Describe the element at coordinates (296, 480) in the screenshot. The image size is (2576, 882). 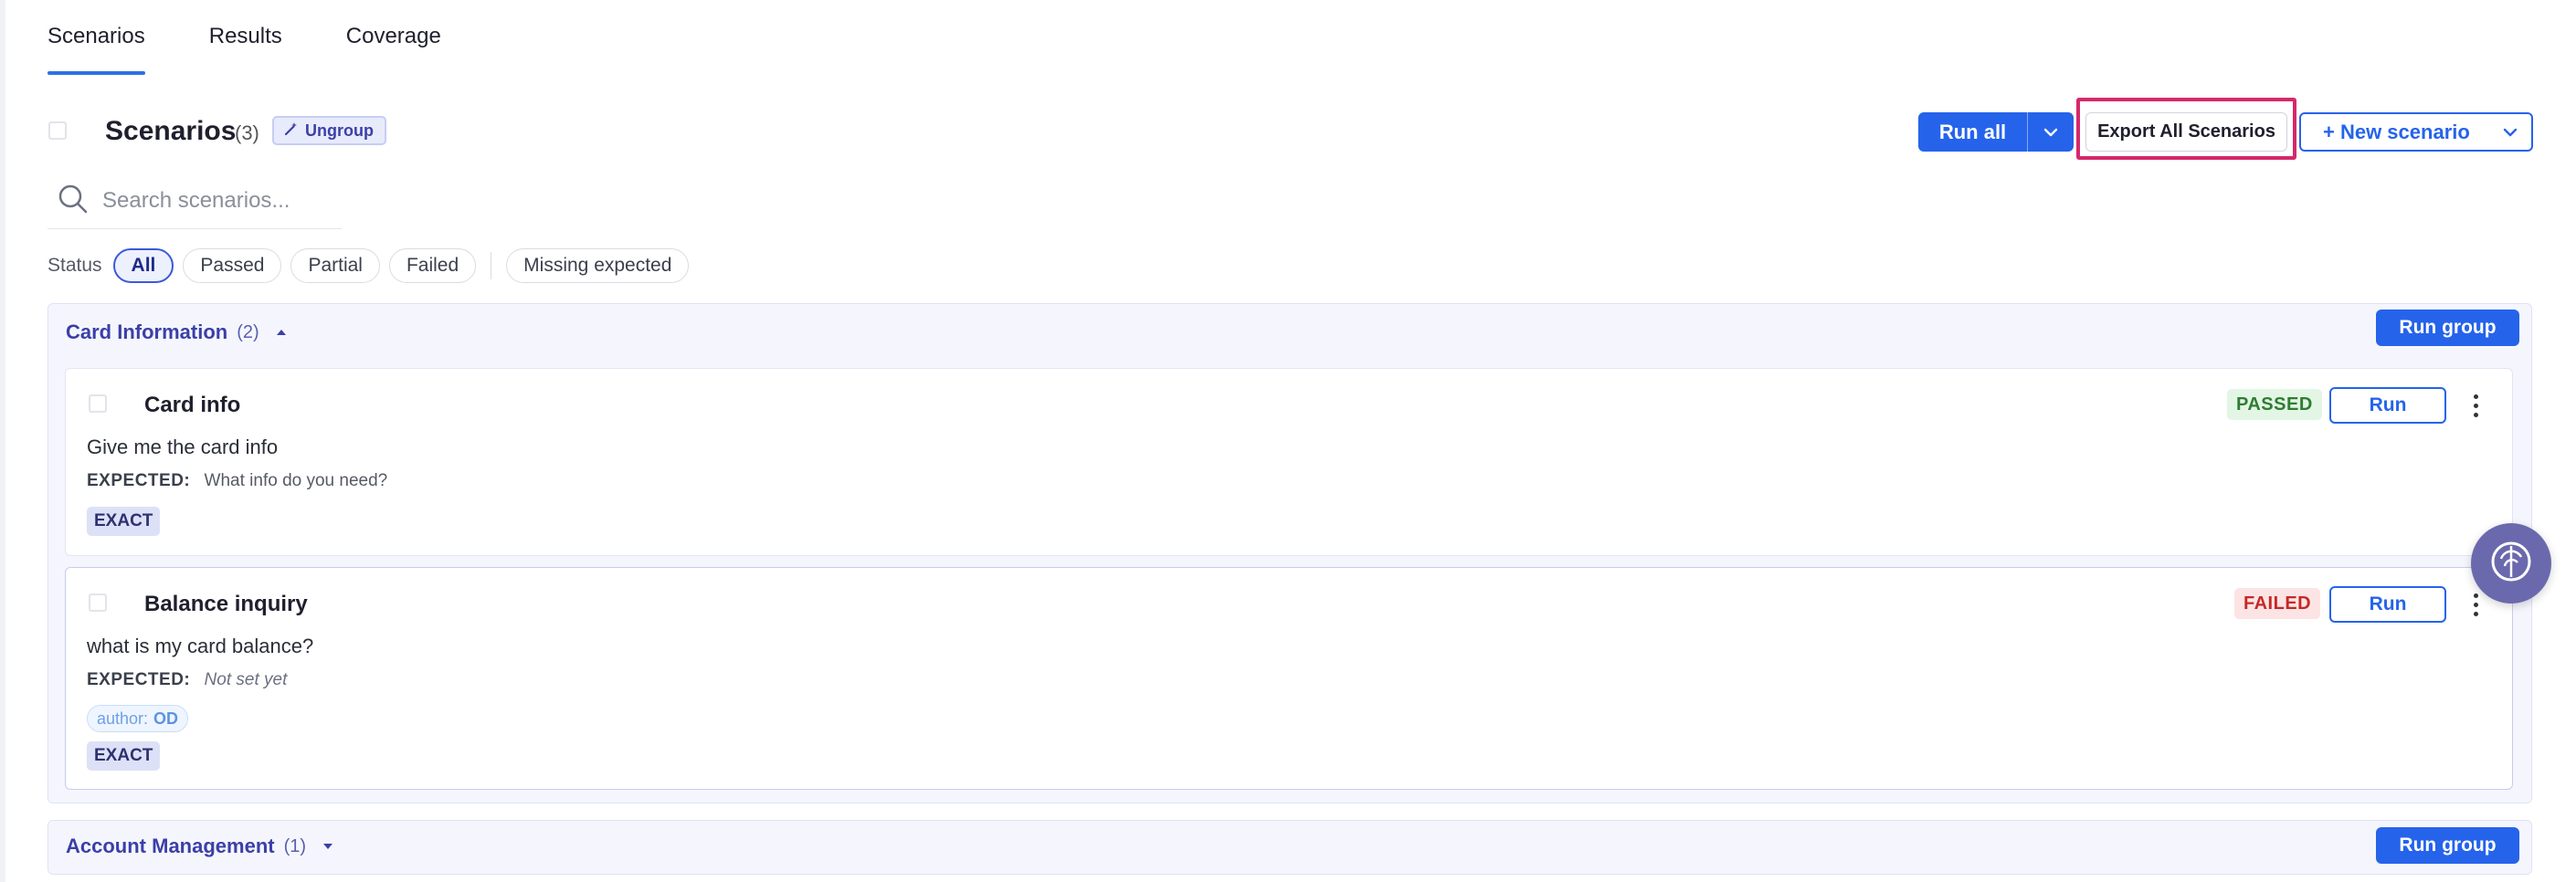
I see `expected-value: What info do you need?` at that location.